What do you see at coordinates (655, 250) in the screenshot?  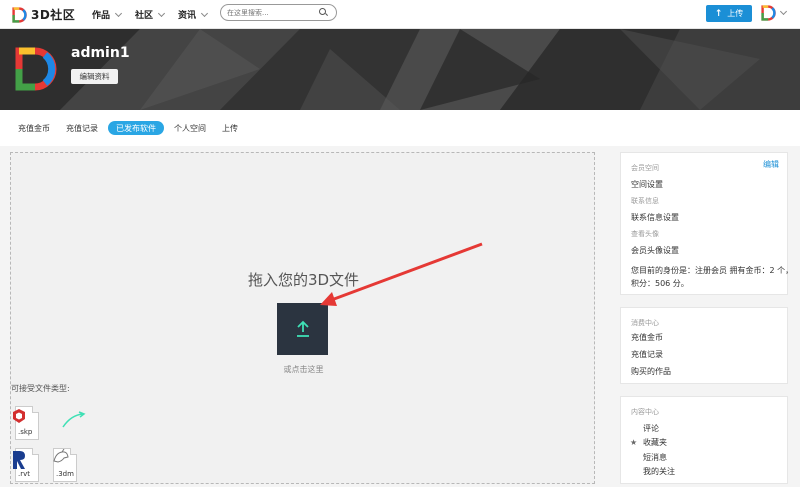 I see `avatar-settings-link: 会员头像设置` at bounding box center [655, 250].